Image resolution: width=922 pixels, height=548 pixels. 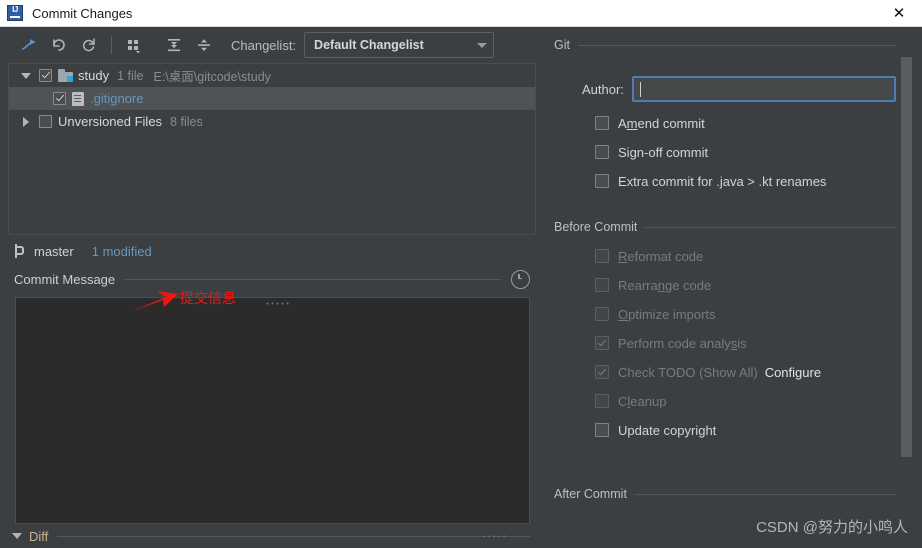 I want to click on author-input, so click(x=763, y=89).